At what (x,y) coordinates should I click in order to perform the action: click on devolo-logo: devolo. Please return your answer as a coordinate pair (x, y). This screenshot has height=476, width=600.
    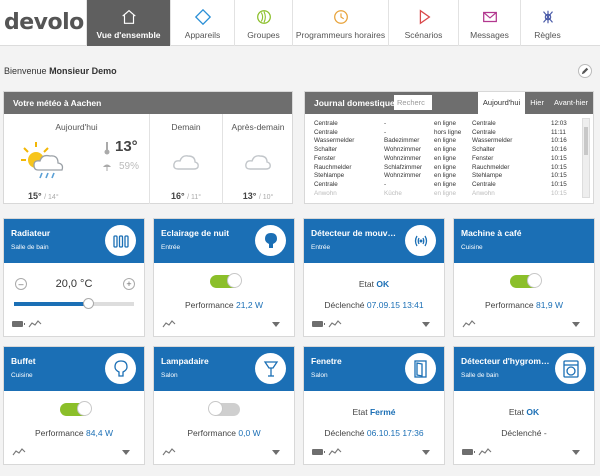
    Looking at the image, I should click on (44, 22).